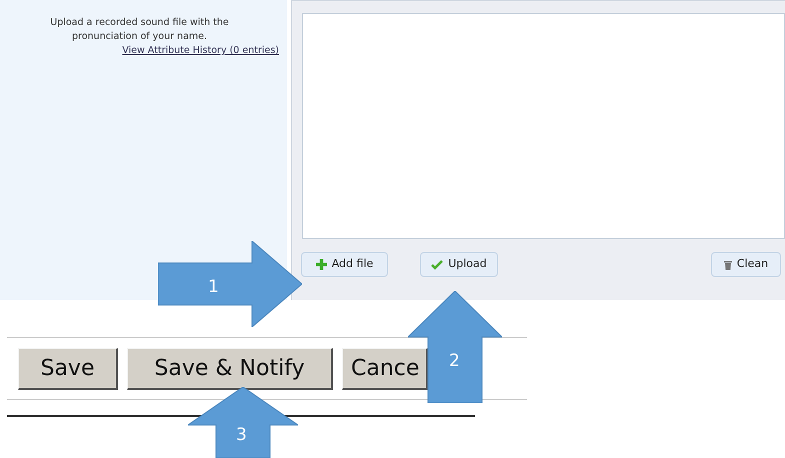 Image resolution: width=785 pixels, height=458 pixels. Describe the element at coordinates (68, 369) in the screenshot. I see `form-button: Save` at that location.